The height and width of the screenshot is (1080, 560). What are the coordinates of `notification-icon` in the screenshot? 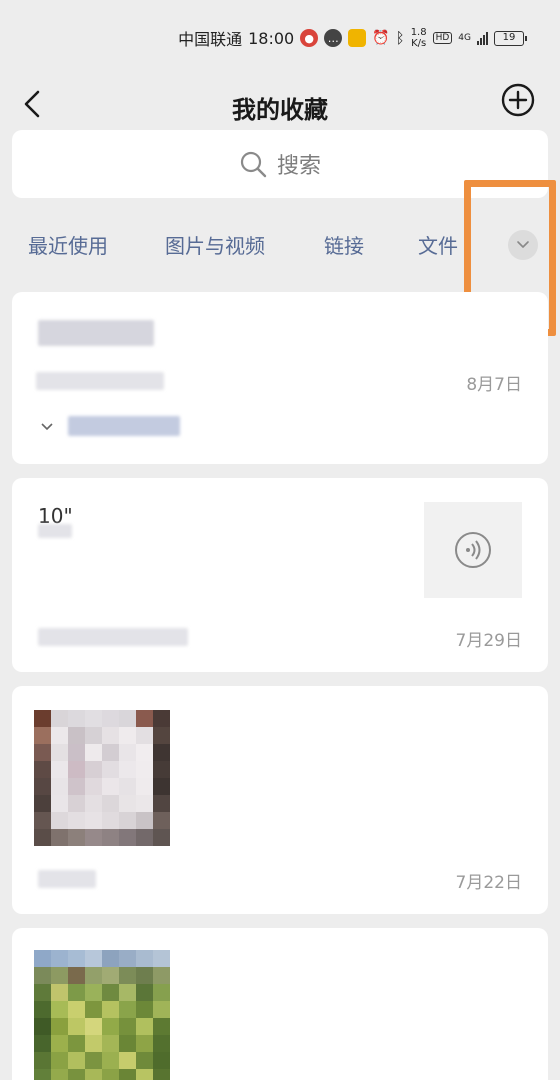 It's located at (357, 38).